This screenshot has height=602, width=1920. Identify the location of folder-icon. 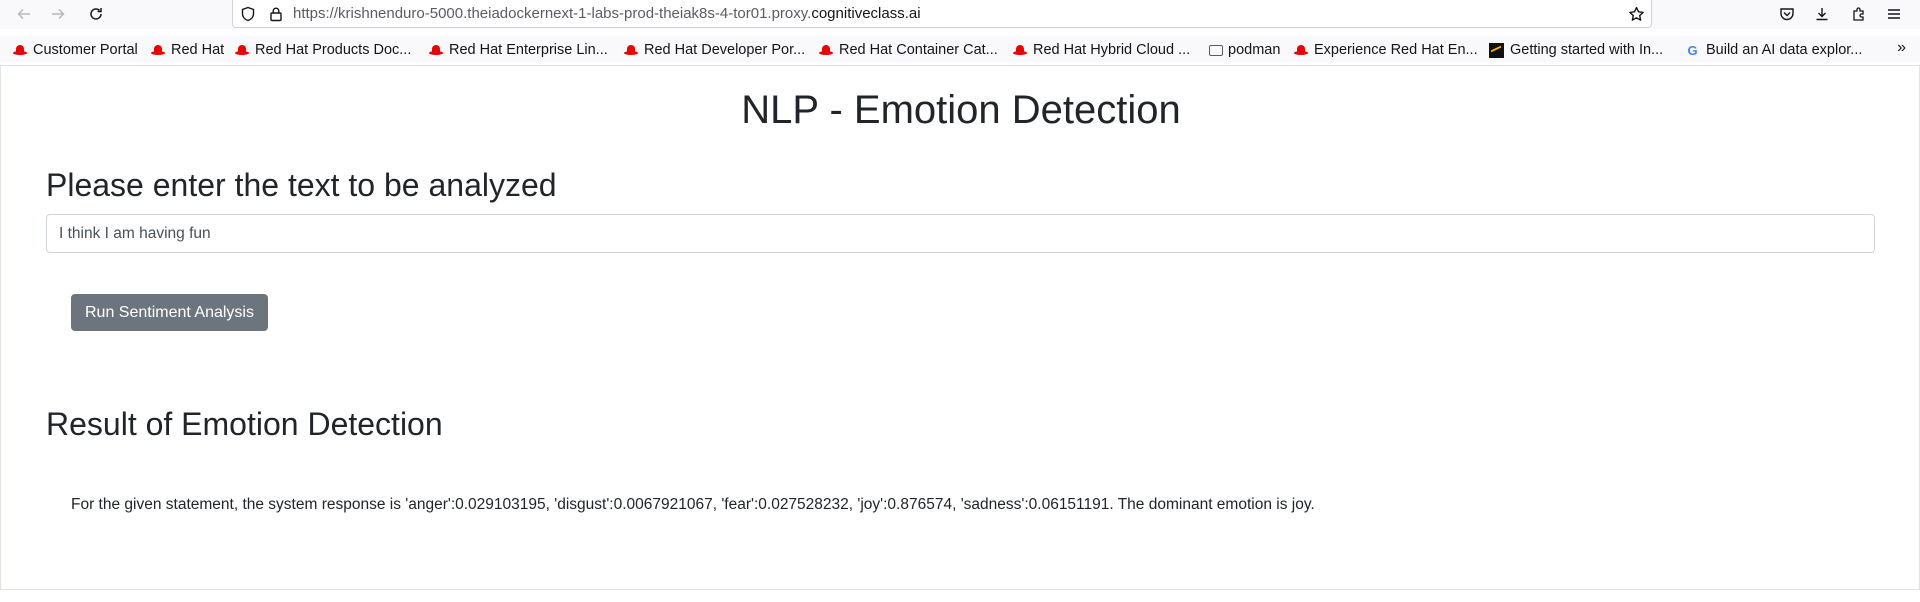
(1216, 50).